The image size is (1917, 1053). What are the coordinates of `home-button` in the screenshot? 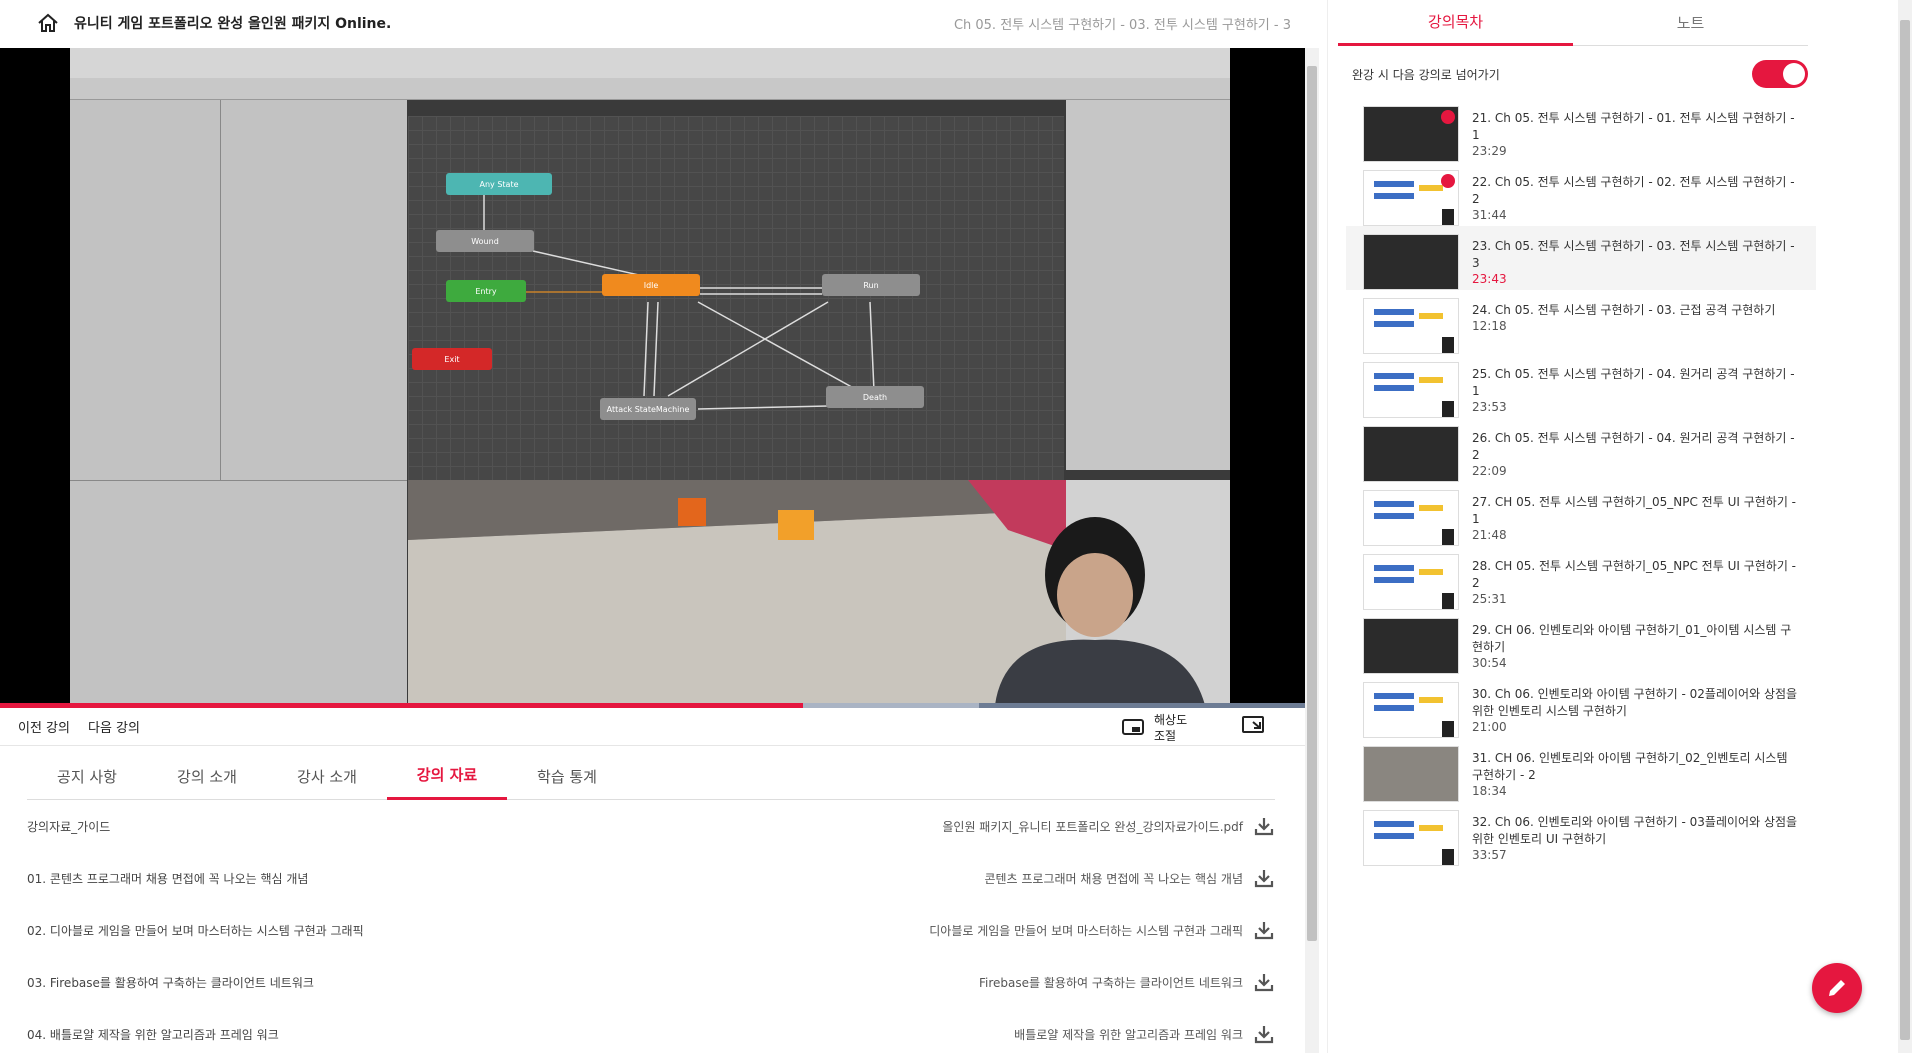 It's located at (48, 23).